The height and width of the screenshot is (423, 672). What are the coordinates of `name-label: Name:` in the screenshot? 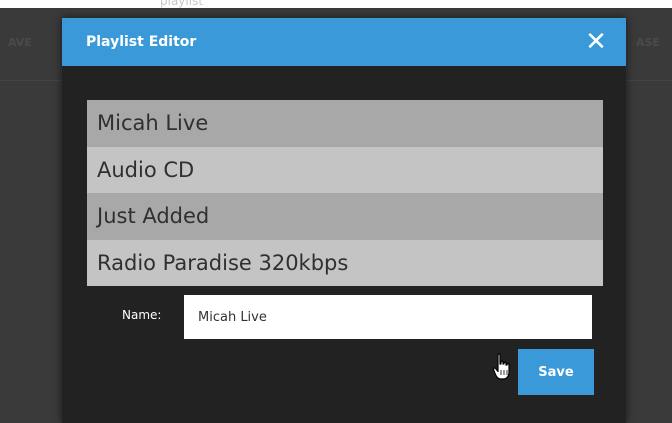 It's located at (142, 315).